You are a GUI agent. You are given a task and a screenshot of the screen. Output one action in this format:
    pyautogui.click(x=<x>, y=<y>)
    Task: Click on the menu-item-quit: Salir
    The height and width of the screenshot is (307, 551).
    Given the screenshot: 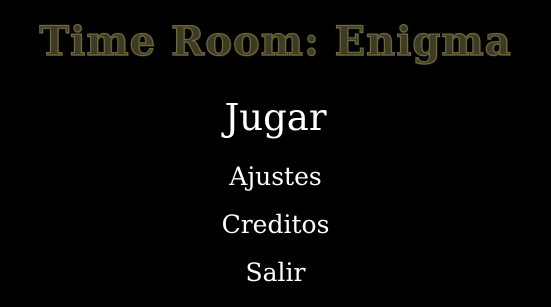 What is the action you would take?
    pyautogui.click(x=275, y=273)
    